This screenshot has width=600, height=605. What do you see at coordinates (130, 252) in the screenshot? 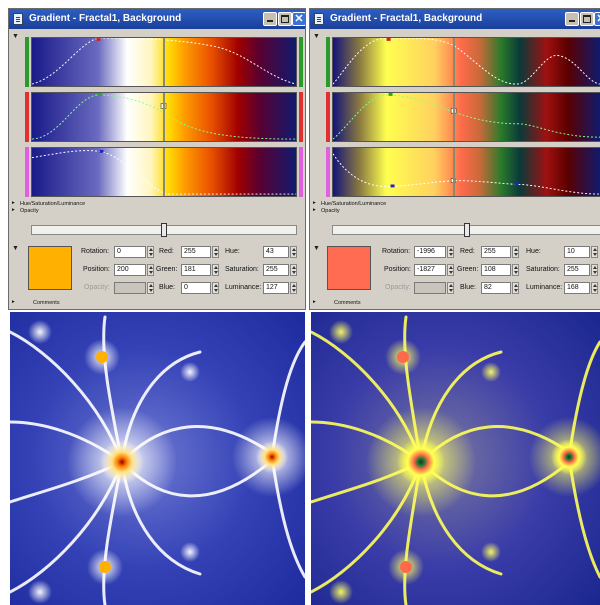
I see `rotation-field: 0` at bounding box center [130, 252].